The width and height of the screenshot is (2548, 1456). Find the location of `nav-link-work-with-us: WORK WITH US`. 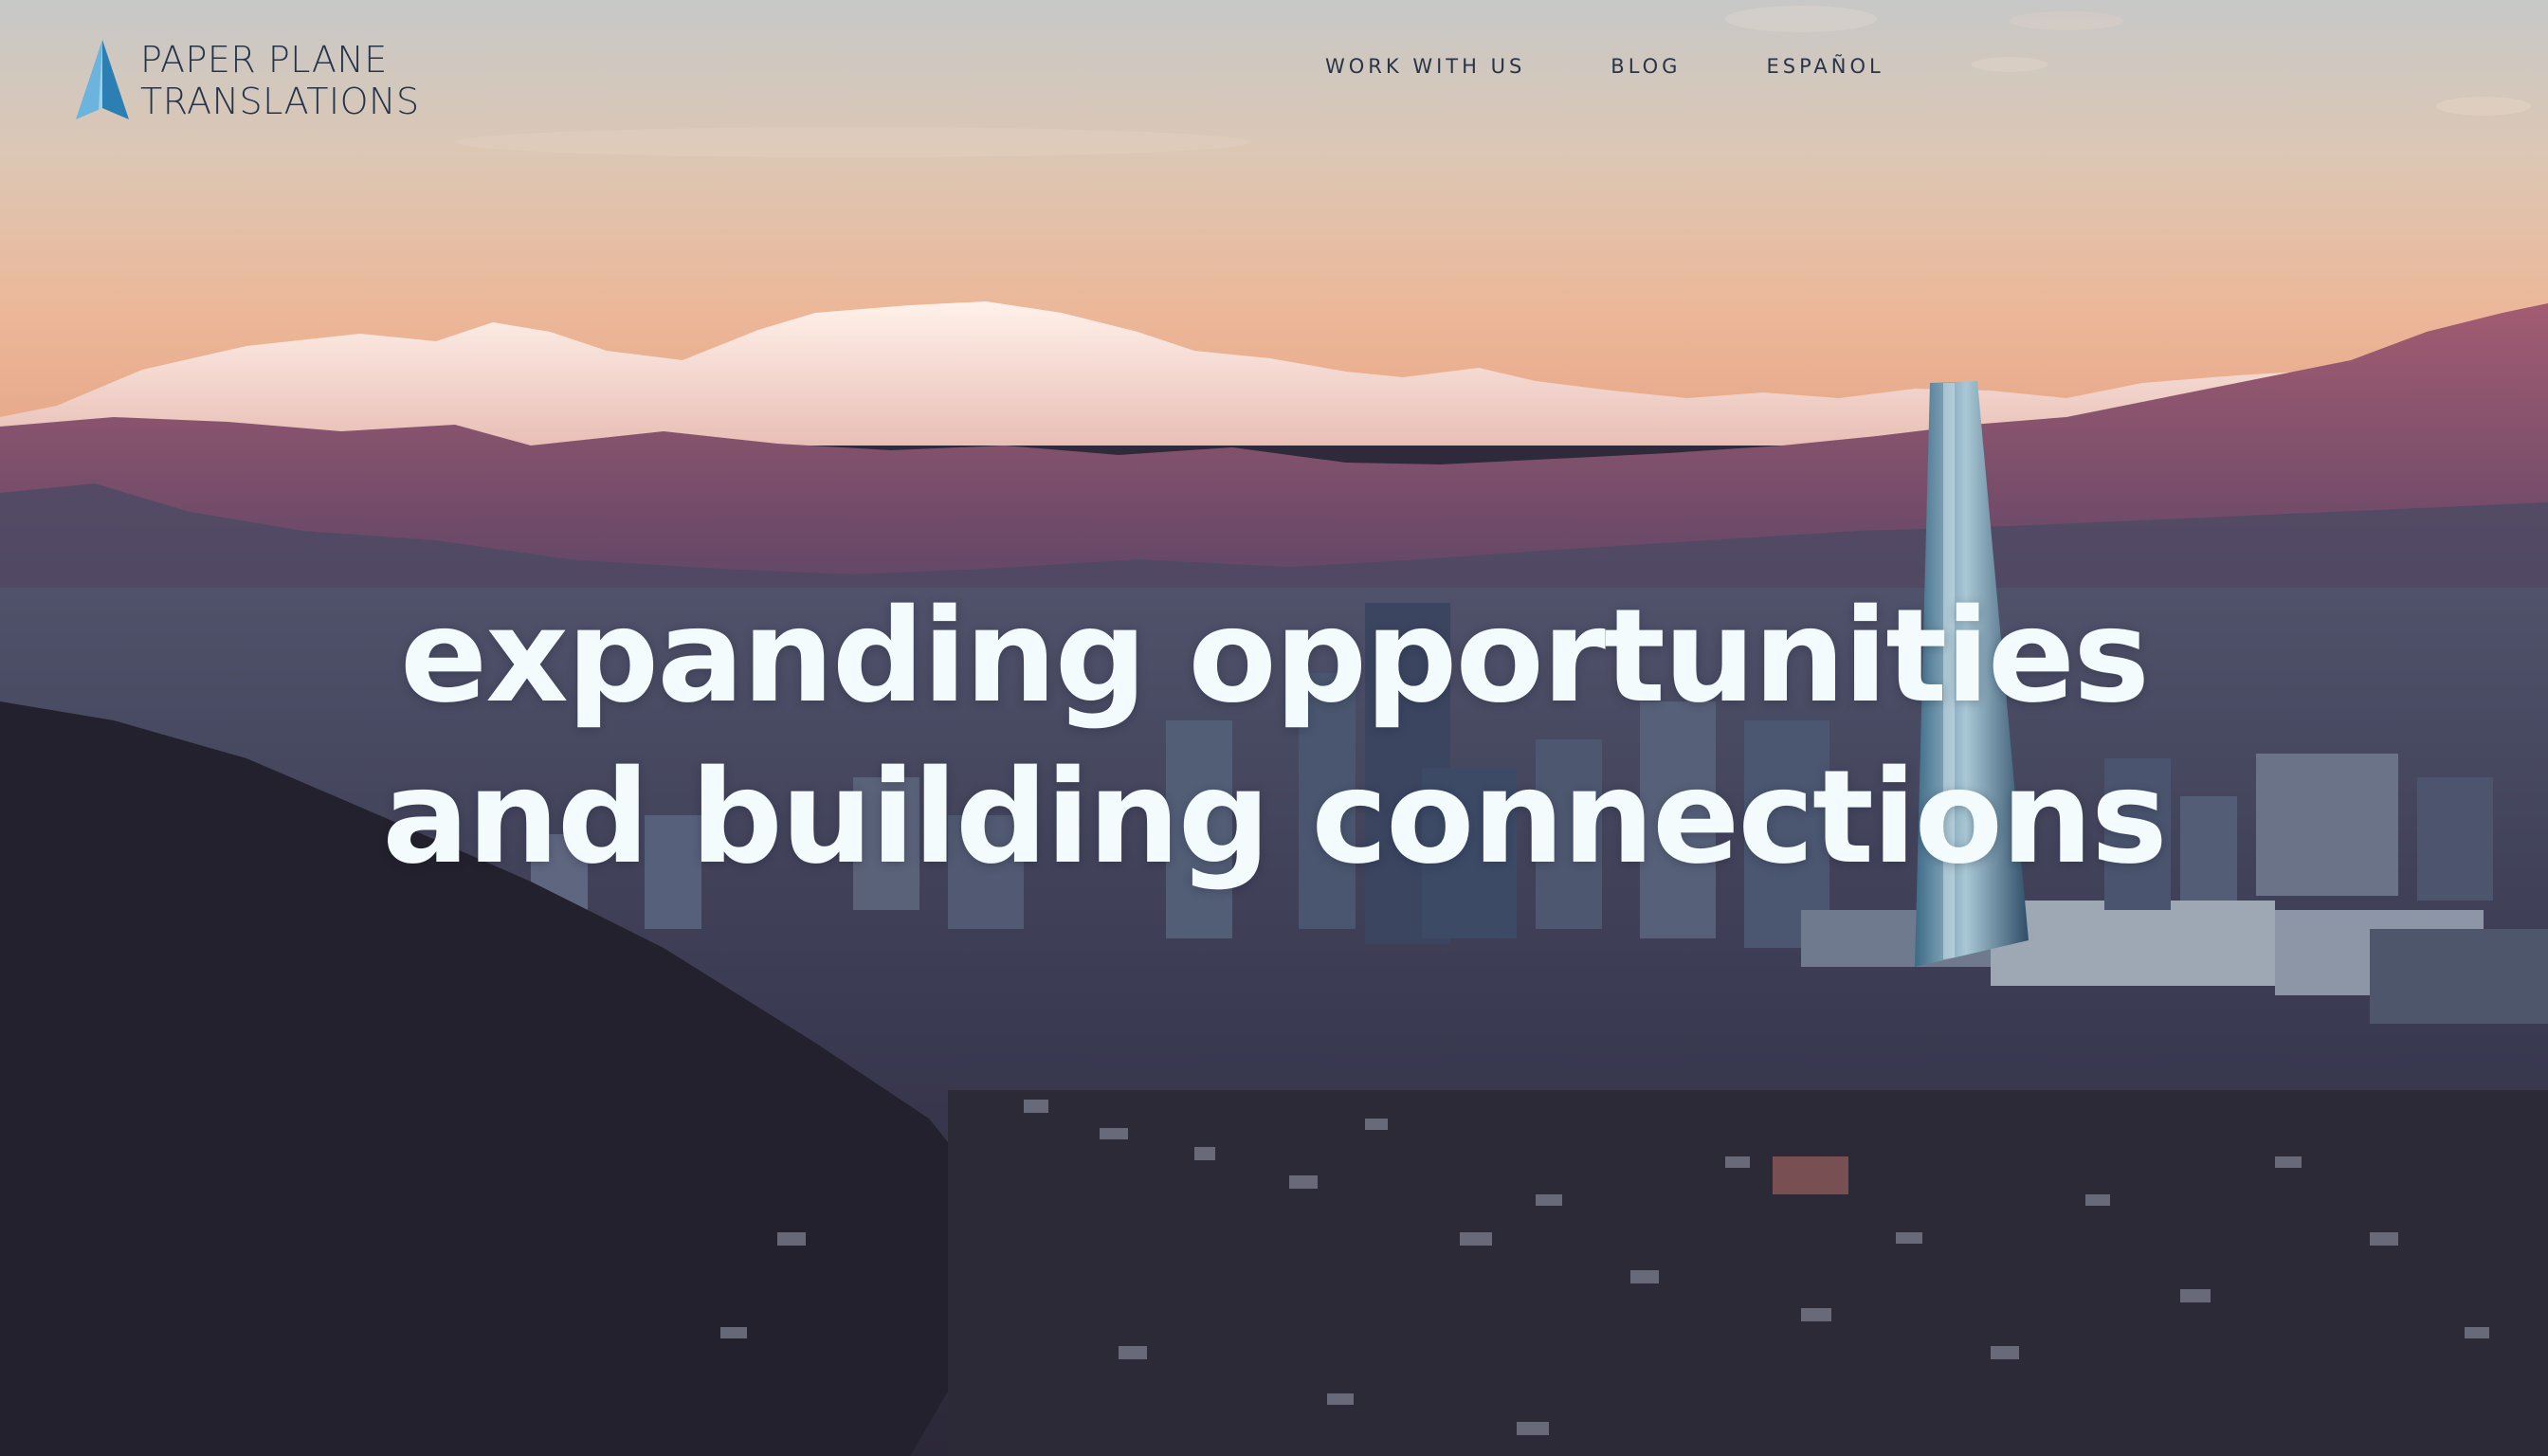

nav-link-work-with-us: WORK WITH US is located at coordinates (1425, 66).